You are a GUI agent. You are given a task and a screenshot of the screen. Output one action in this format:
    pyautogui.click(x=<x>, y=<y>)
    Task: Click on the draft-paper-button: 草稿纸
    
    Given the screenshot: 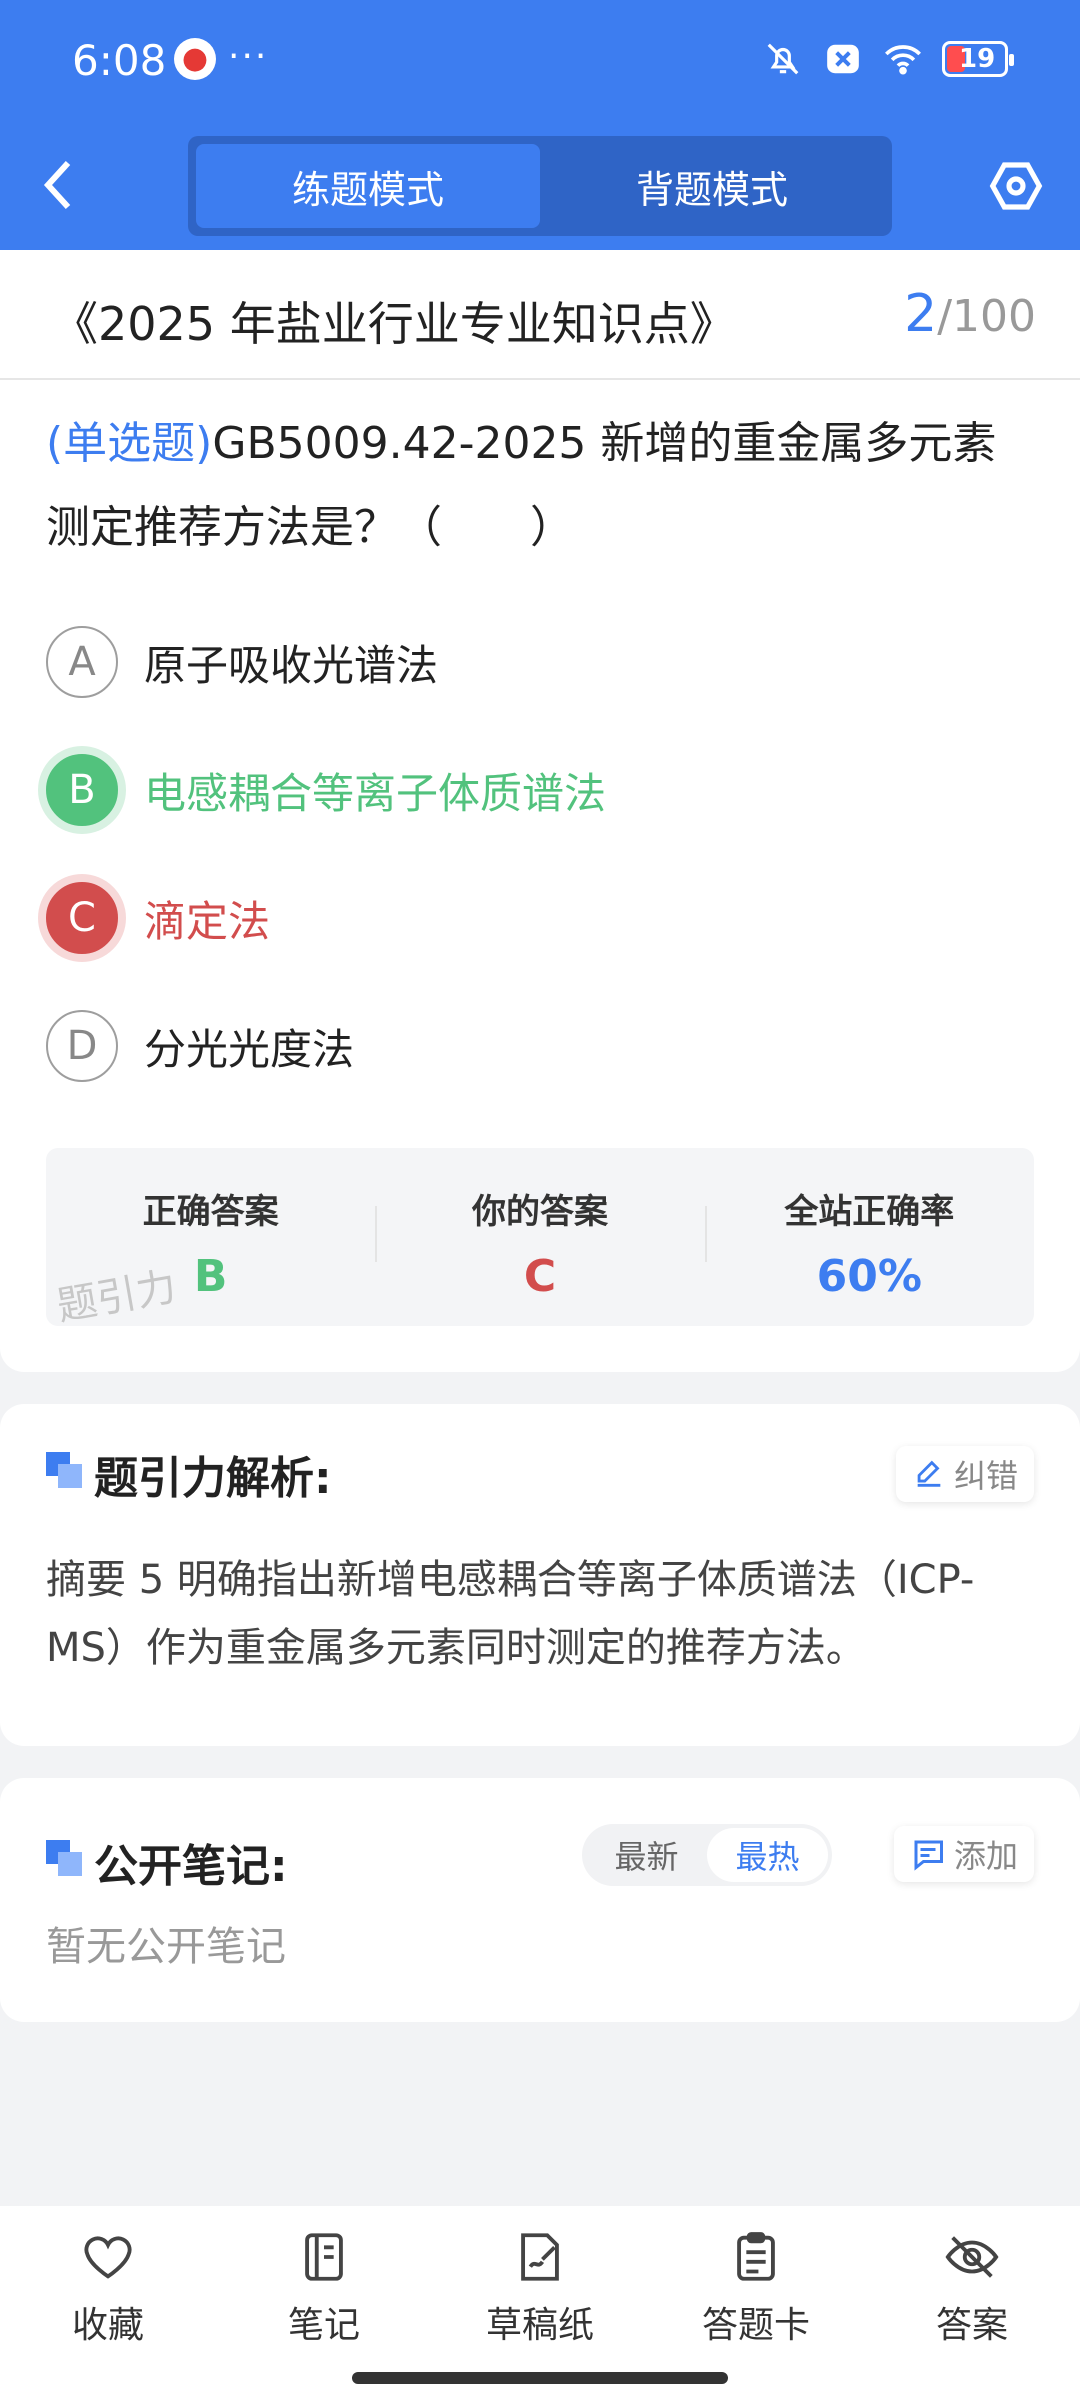 What is the action you would take?
    pyautogui.click(x=540, y=2303)
    